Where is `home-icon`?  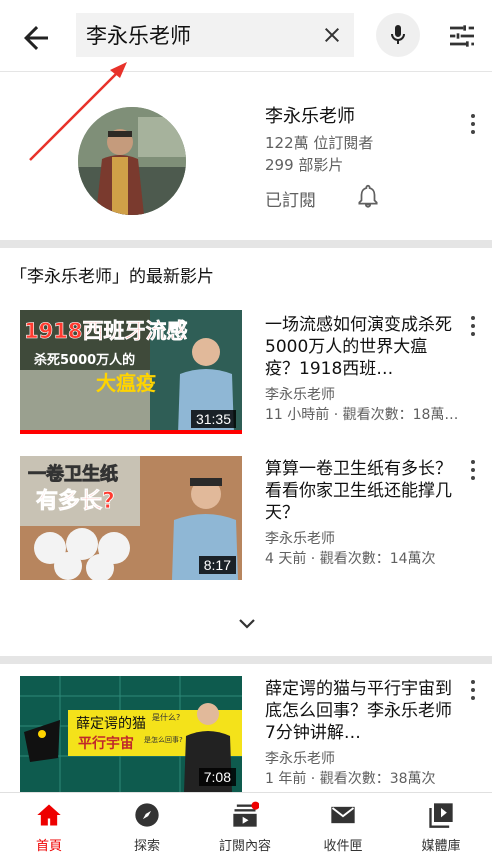
home-icon is located at coordinates (49, 815).